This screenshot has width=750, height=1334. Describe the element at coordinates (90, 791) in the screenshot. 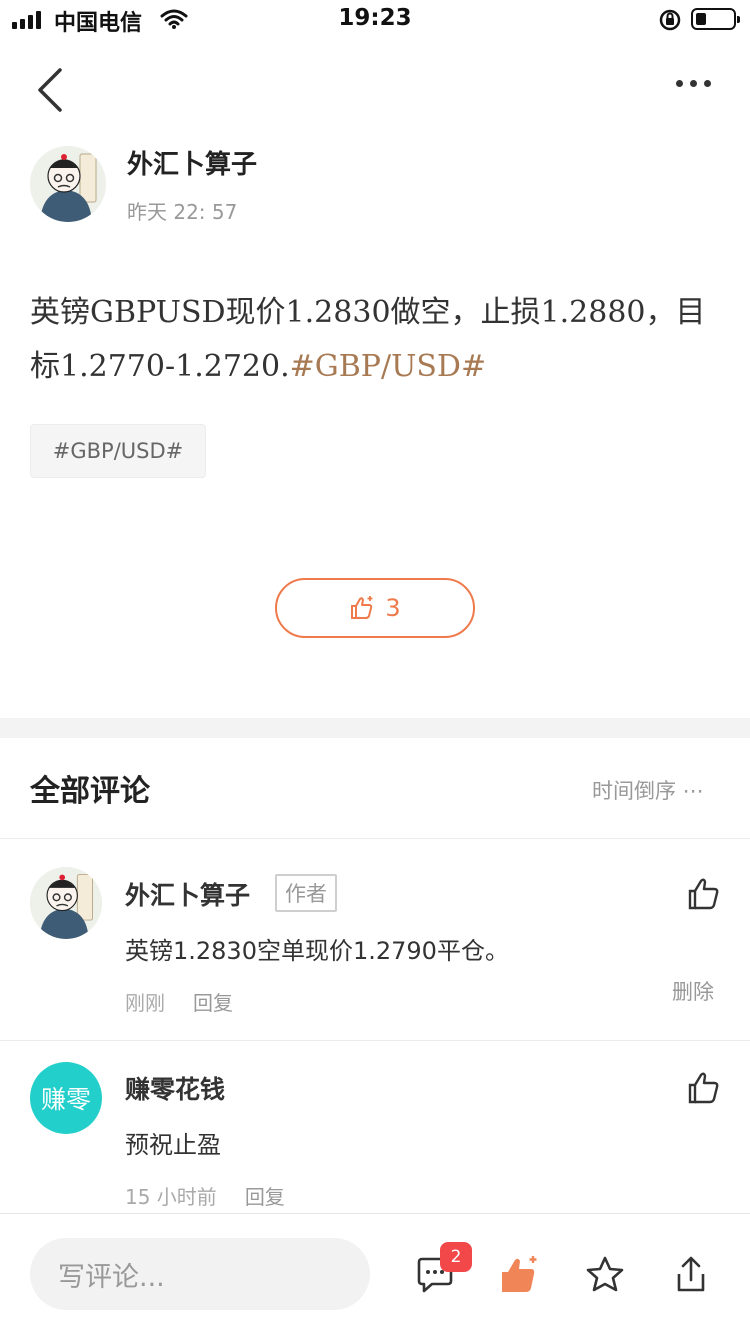

I see `comments-title: 全部评论` at that location.